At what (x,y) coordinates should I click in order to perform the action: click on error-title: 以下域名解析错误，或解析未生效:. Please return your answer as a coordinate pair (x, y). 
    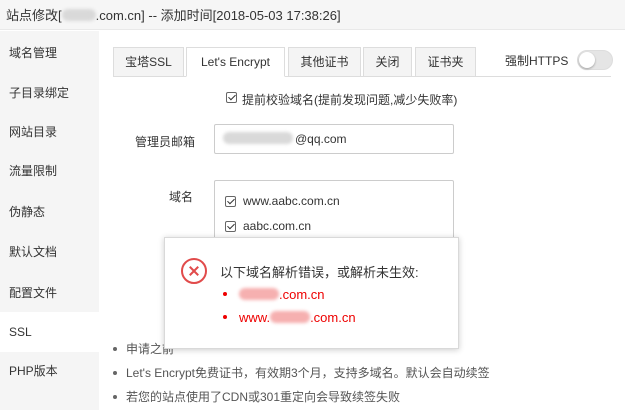
    Looking at the image, I should click on (319, 272).